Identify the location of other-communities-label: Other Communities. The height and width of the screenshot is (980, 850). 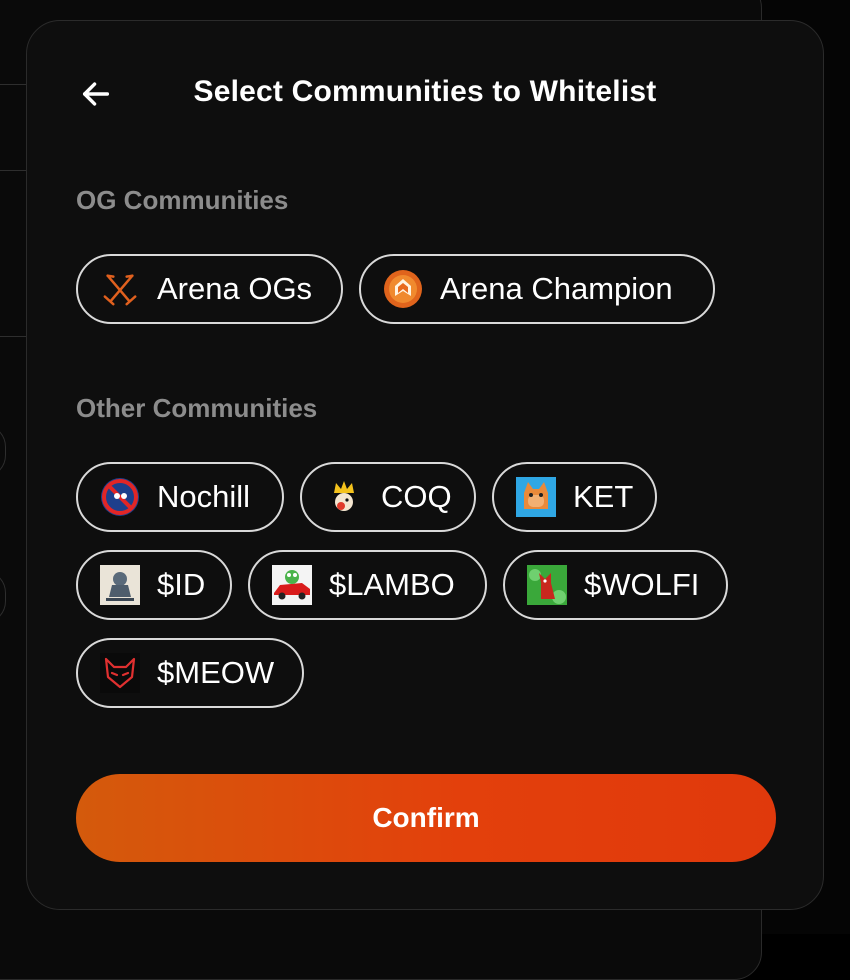
(197, 408).